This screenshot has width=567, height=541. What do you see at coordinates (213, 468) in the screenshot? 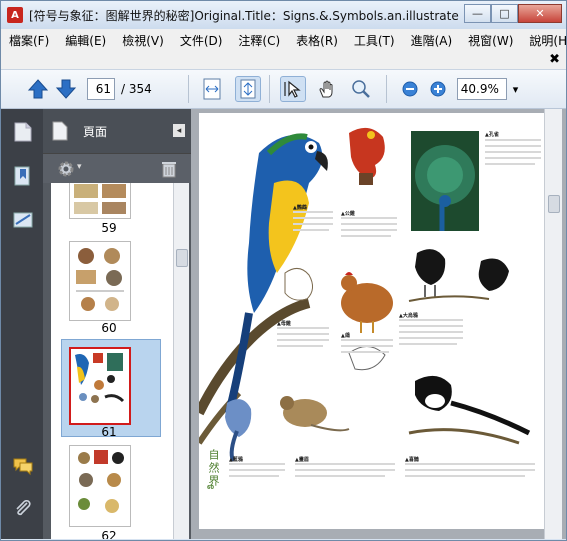
I see `section-heading: 自然界` at bounding box center [213, 468].